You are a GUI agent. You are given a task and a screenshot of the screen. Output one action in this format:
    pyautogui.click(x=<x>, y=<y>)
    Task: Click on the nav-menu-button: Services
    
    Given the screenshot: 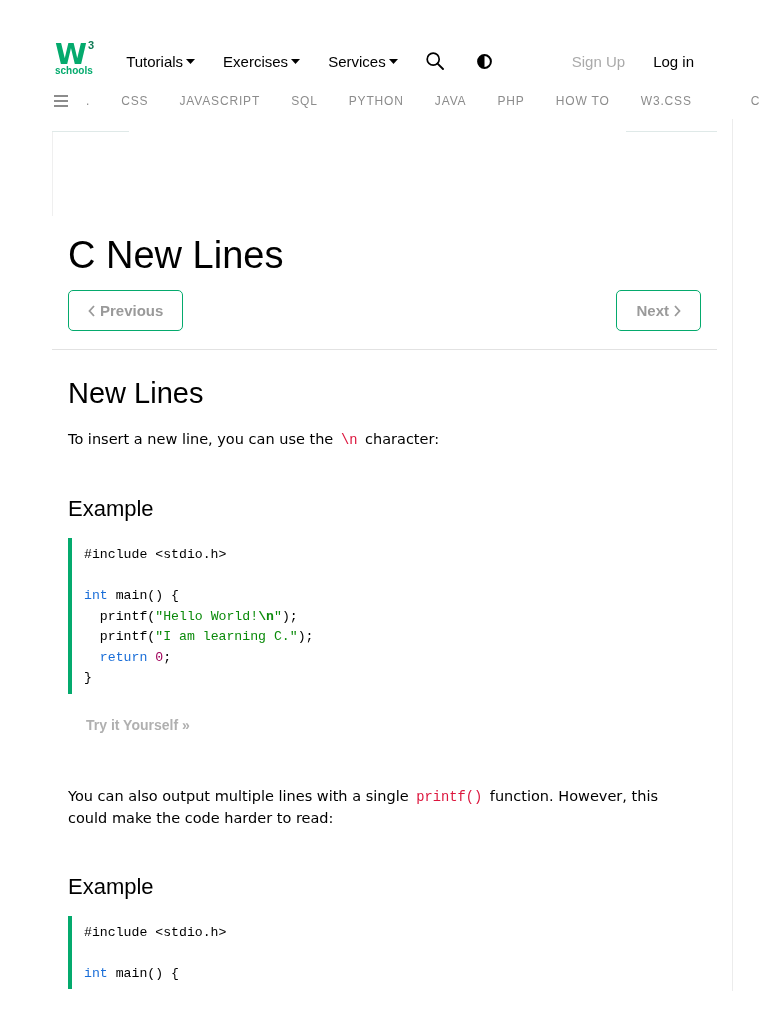 What is the action you would take?
    pyautogui.click(x=363, y=61)
    